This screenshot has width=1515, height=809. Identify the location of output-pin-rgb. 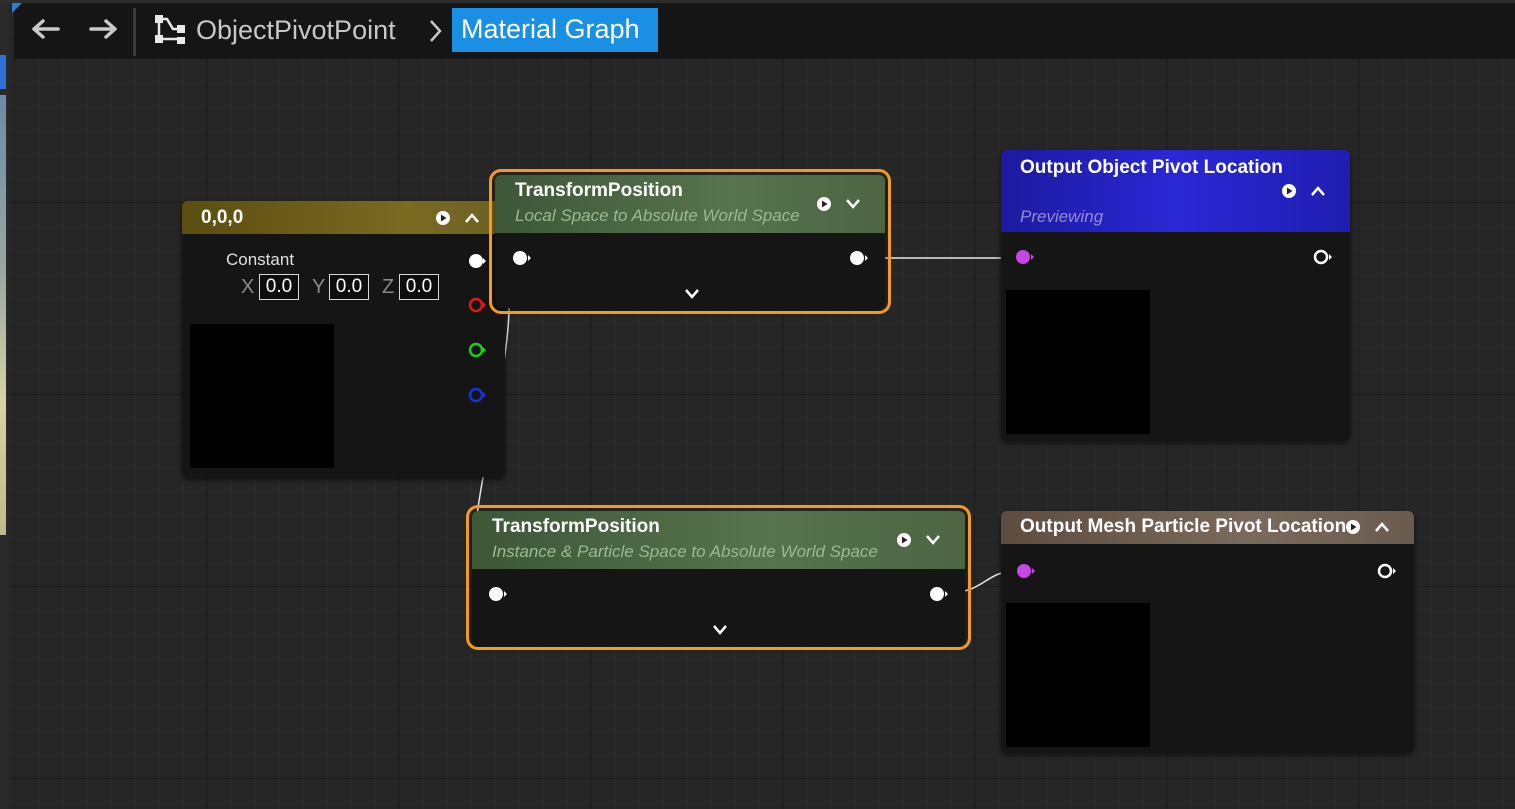
(477, 261).